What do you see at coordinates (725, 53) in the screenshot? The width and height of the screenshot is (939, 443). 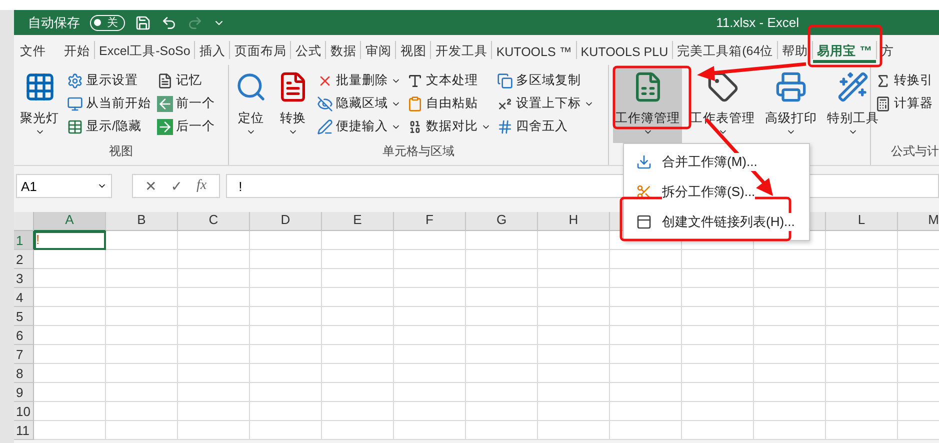 I see `ribbon-tab: 完美工具箱(64位` at bounding box center [725, 53].